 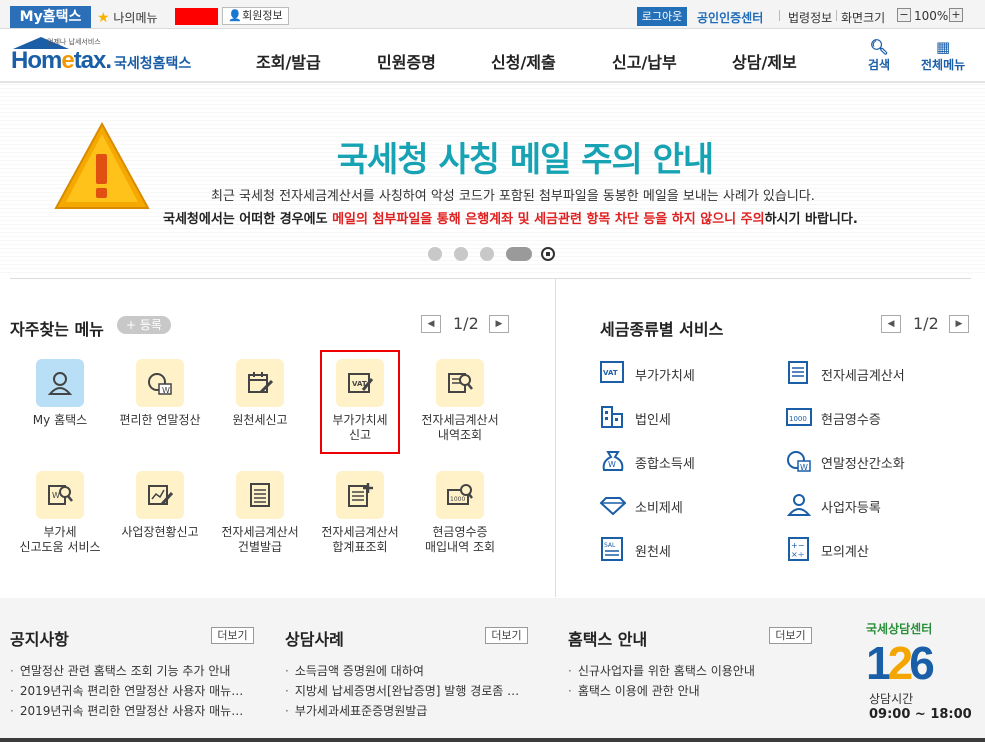 I want to click on nav-civil-certificate: 민원증명, so click(x=406, y=61).